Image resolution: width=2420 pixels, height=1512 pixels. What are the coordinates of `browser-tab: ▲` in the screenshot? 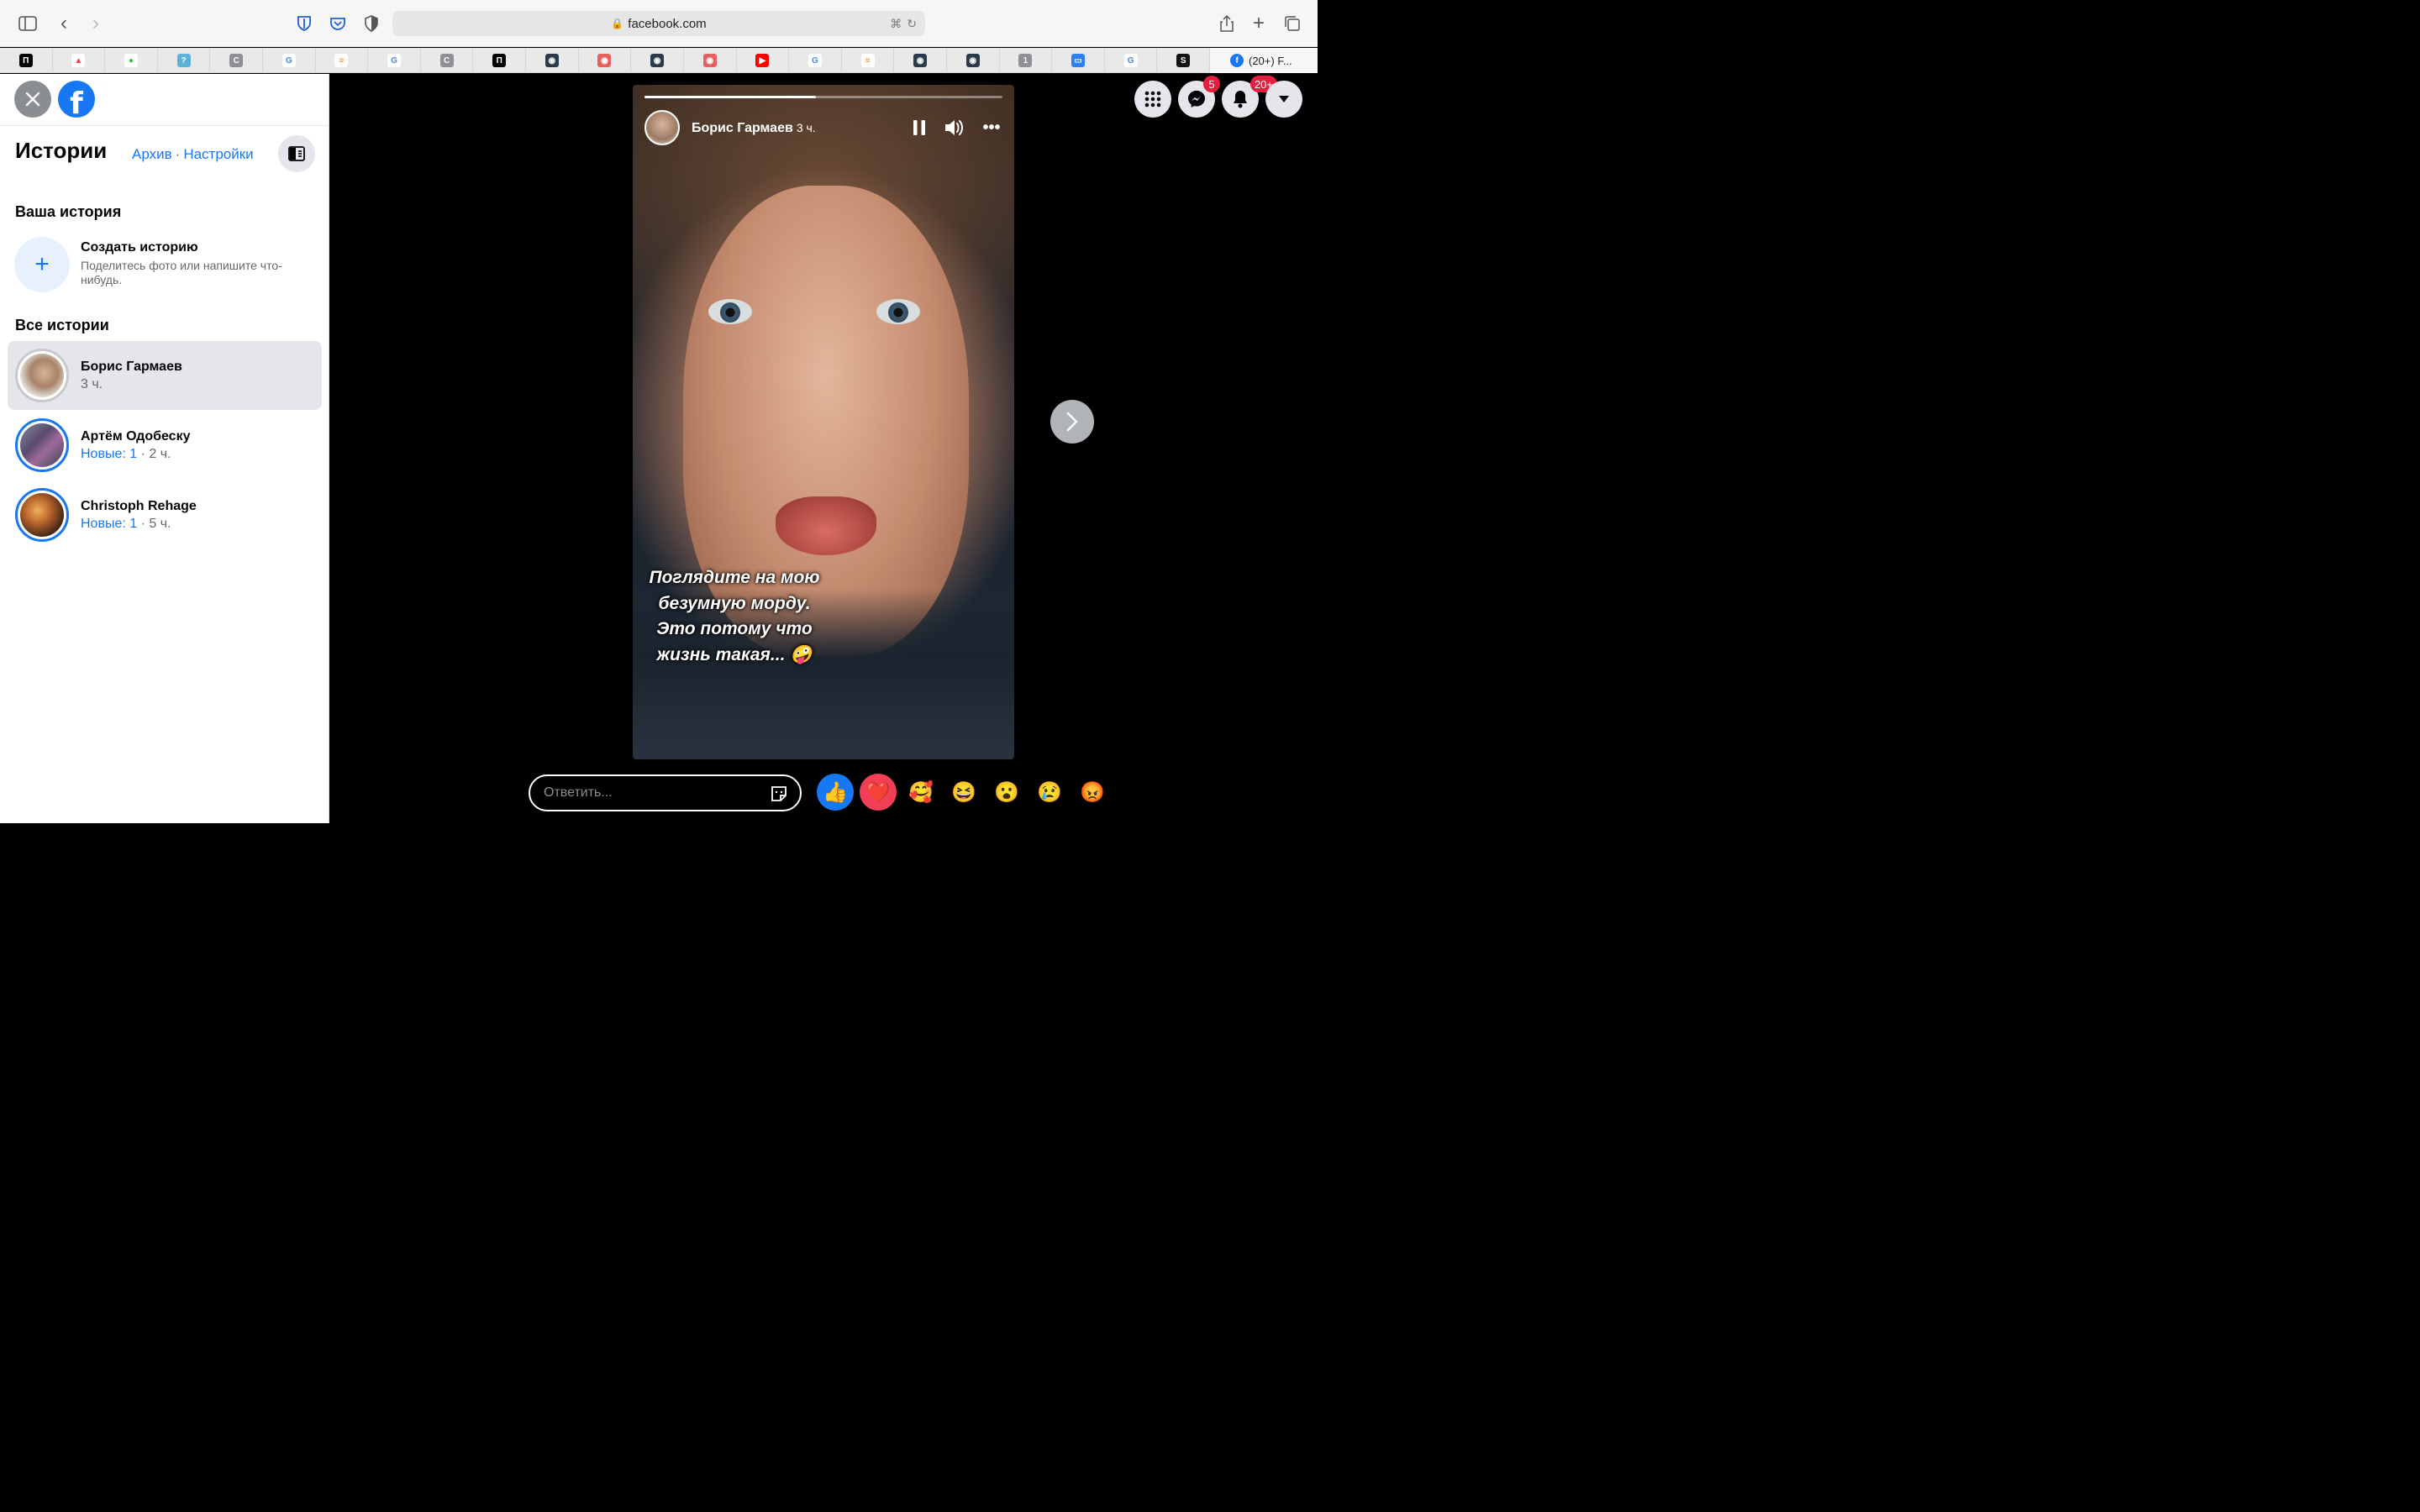 It's located at (79, 60).